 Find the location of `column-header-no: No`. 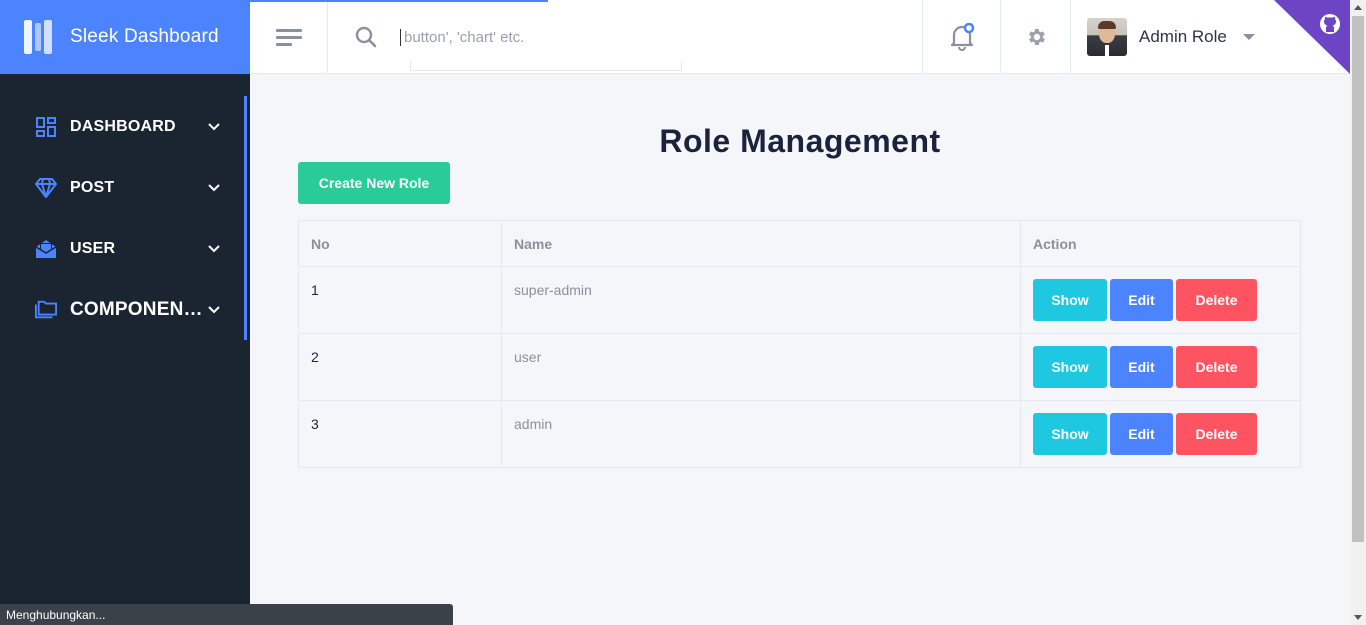

column-header-no: No is located at coordinates (400, 243).